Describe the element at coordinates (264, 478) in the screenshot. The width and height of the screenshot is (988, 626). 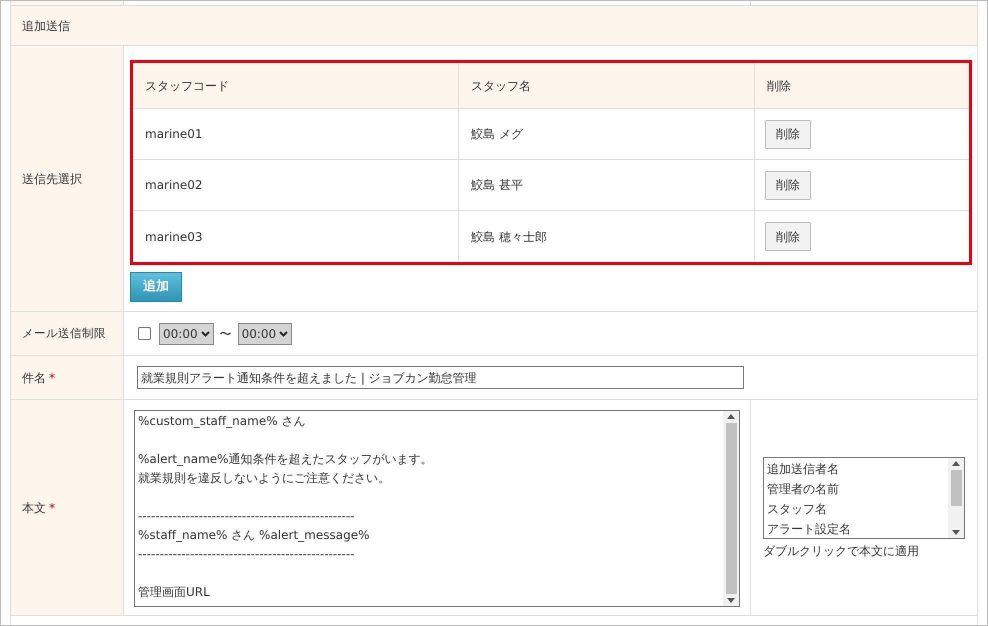
I see `body-line: 就業規則を違反しないようにご注意ください。` at that location.